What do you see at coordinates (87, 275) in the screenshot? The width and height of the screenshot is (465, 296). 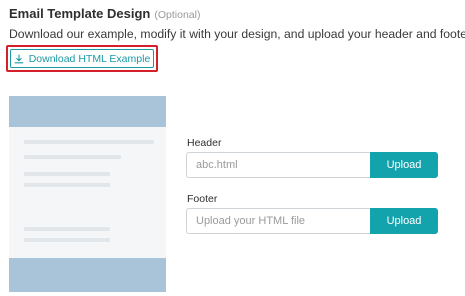 I see `preview-footer-band` at bounding box center [87, 275].